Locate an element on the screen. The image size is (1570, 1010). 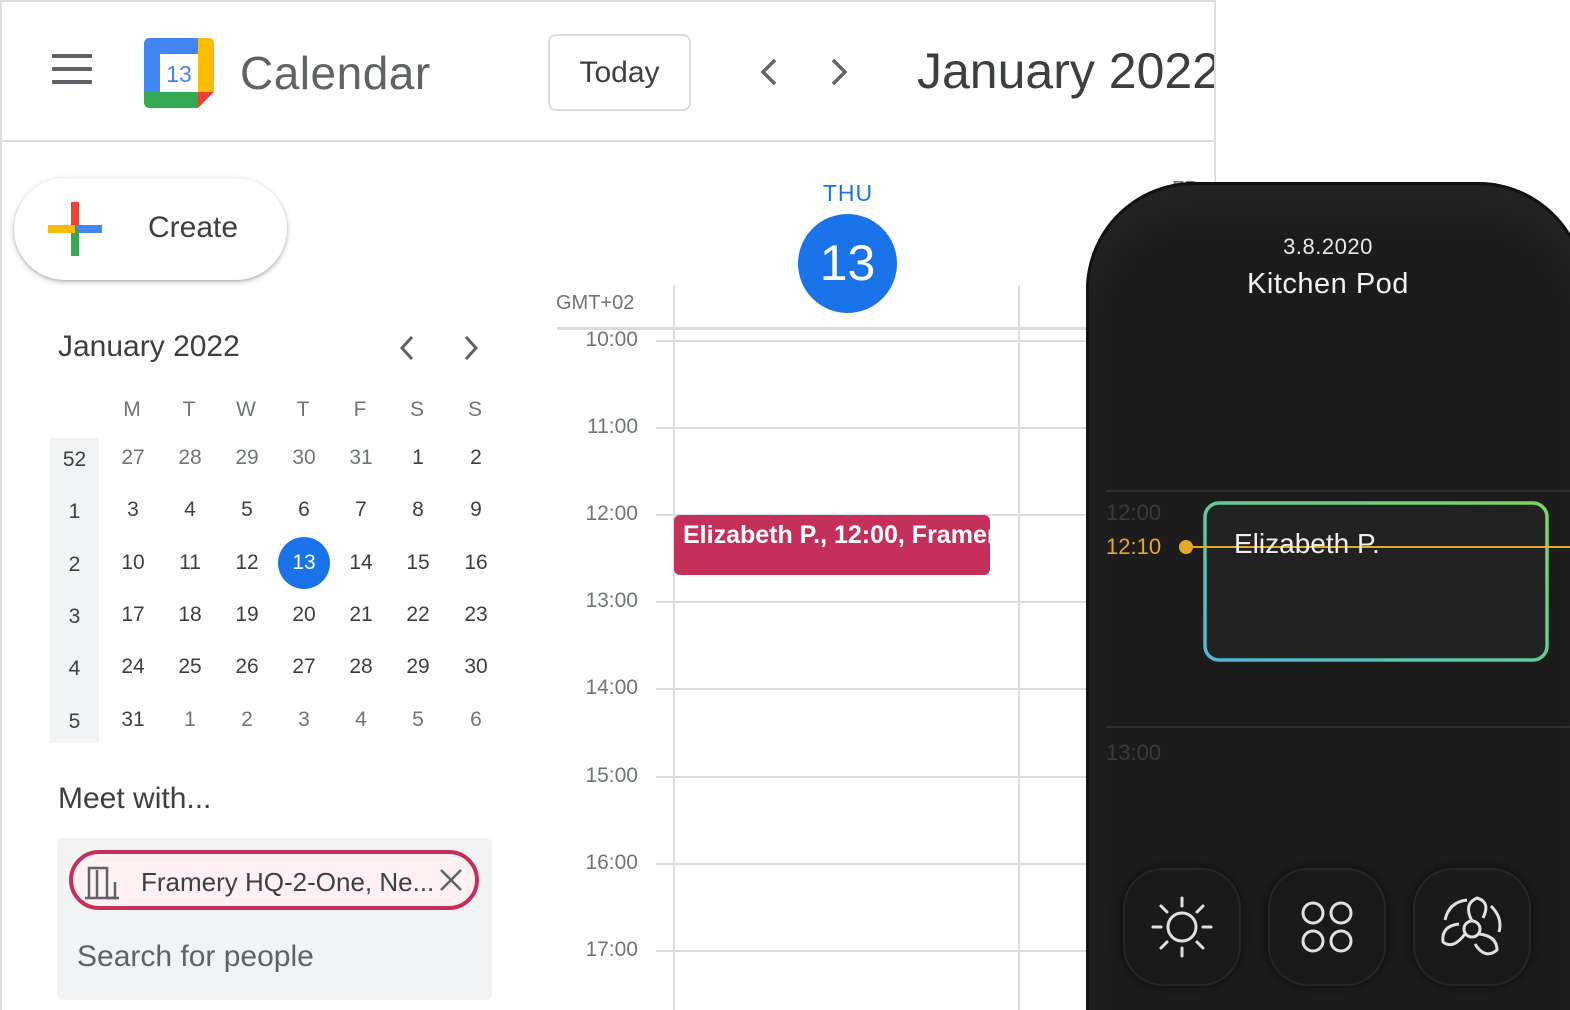
today-button: Today is located at coordinates (619, 72).